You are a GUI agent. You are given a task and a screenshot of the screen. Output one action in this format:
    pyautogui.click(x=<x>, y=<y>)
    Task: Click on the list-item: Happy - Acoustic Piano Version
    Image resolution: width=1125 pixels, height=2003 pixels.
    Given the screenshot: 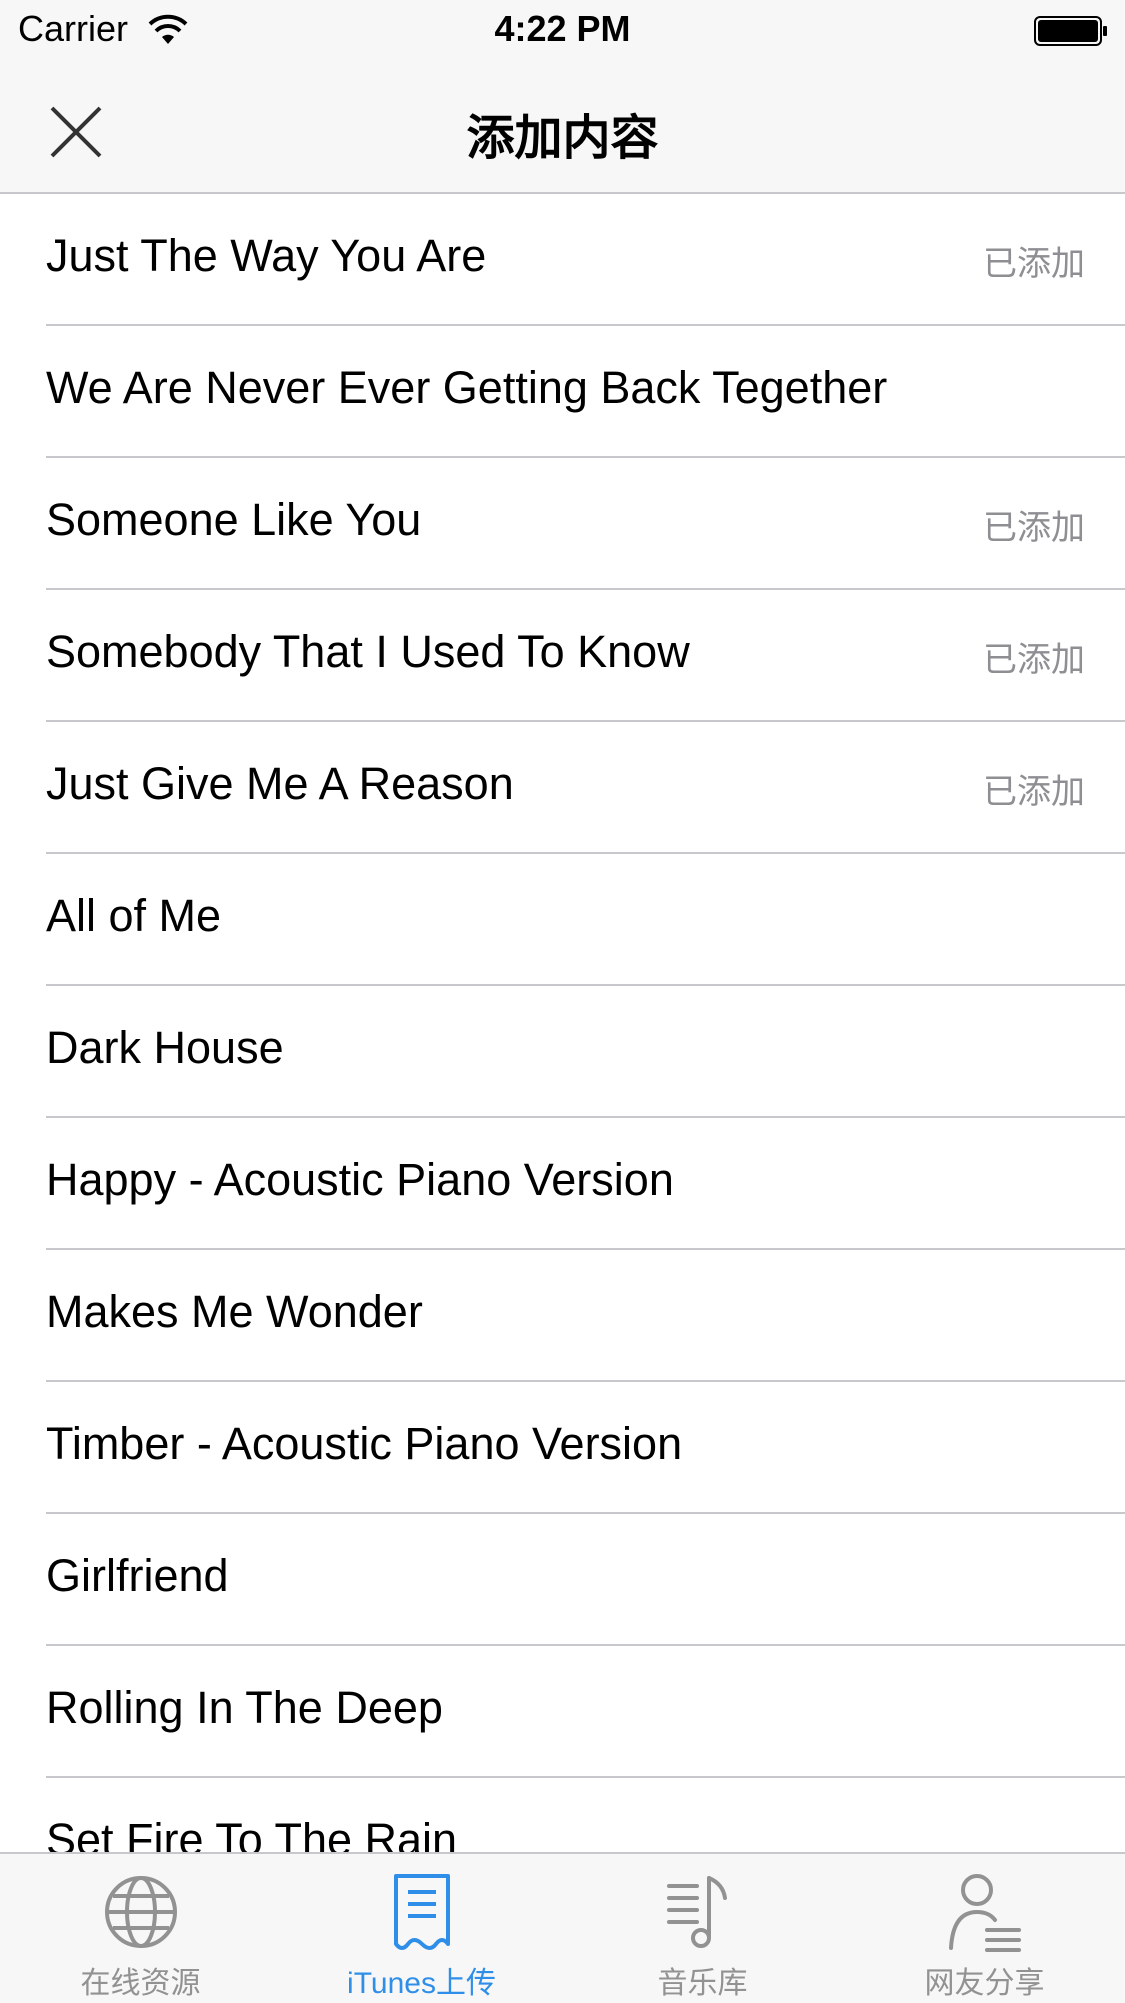 What is the action you would take?
    pyautogui.click(x=562, y=1184)
    